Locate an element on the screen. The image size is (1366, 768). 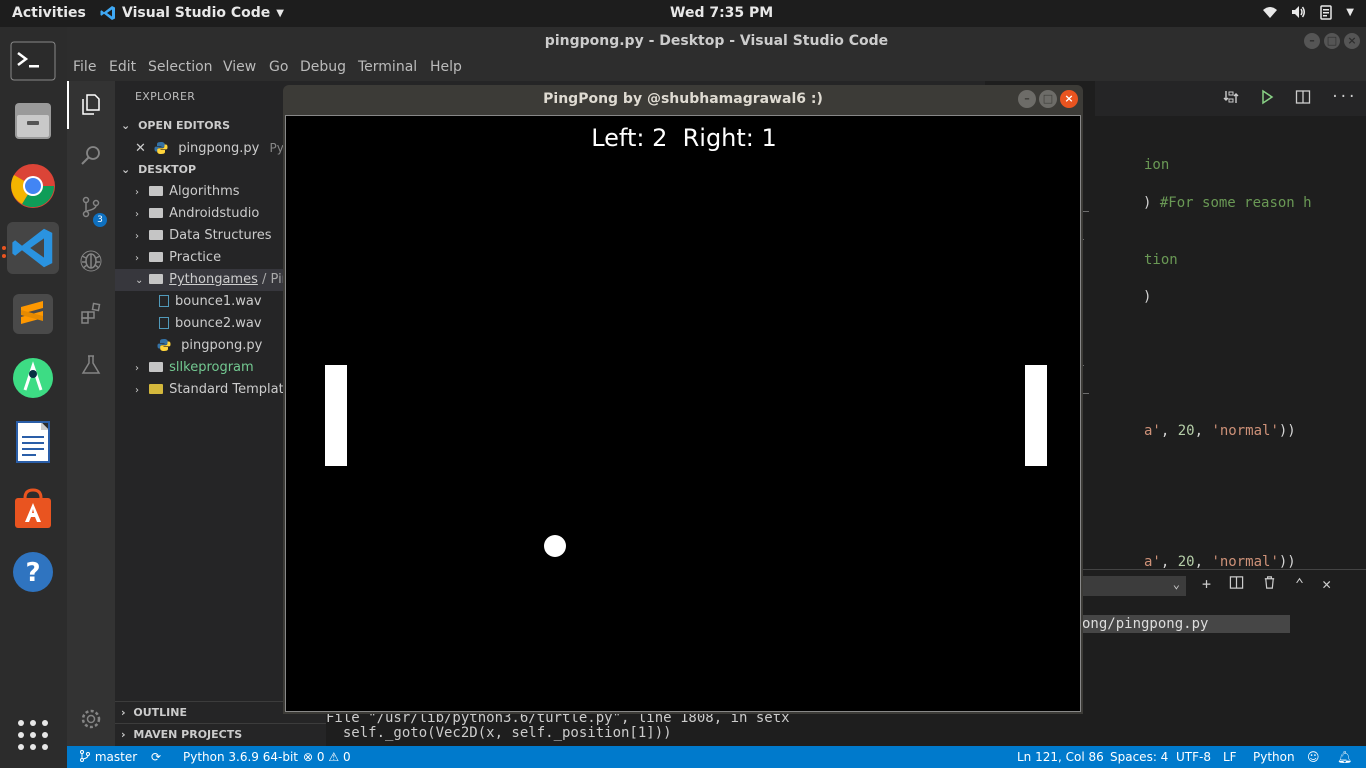
trash-icon is located at coordinates (1269, 582).